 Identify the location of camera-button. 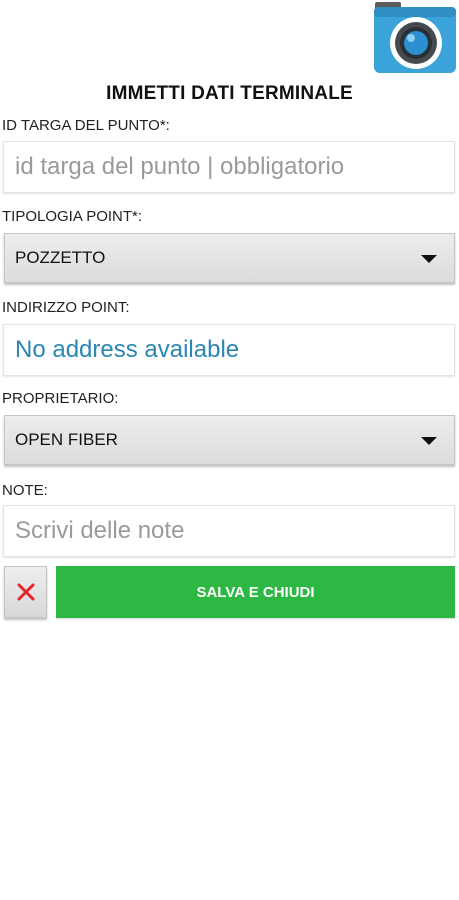
(415, 38).